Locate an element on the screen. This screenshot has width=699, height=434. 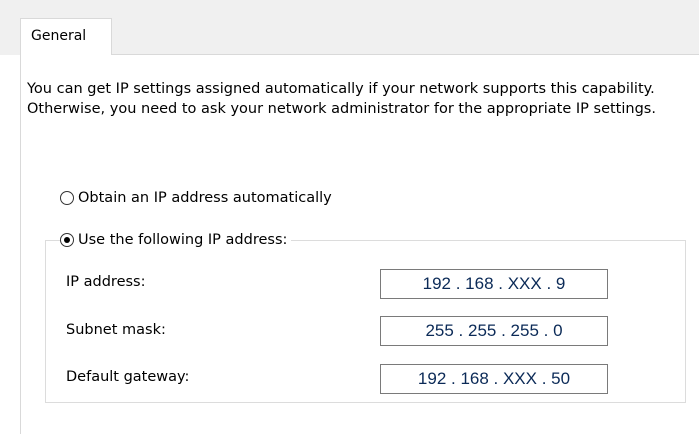
radio-button-checked-icon is located at coordinates (67, 240).